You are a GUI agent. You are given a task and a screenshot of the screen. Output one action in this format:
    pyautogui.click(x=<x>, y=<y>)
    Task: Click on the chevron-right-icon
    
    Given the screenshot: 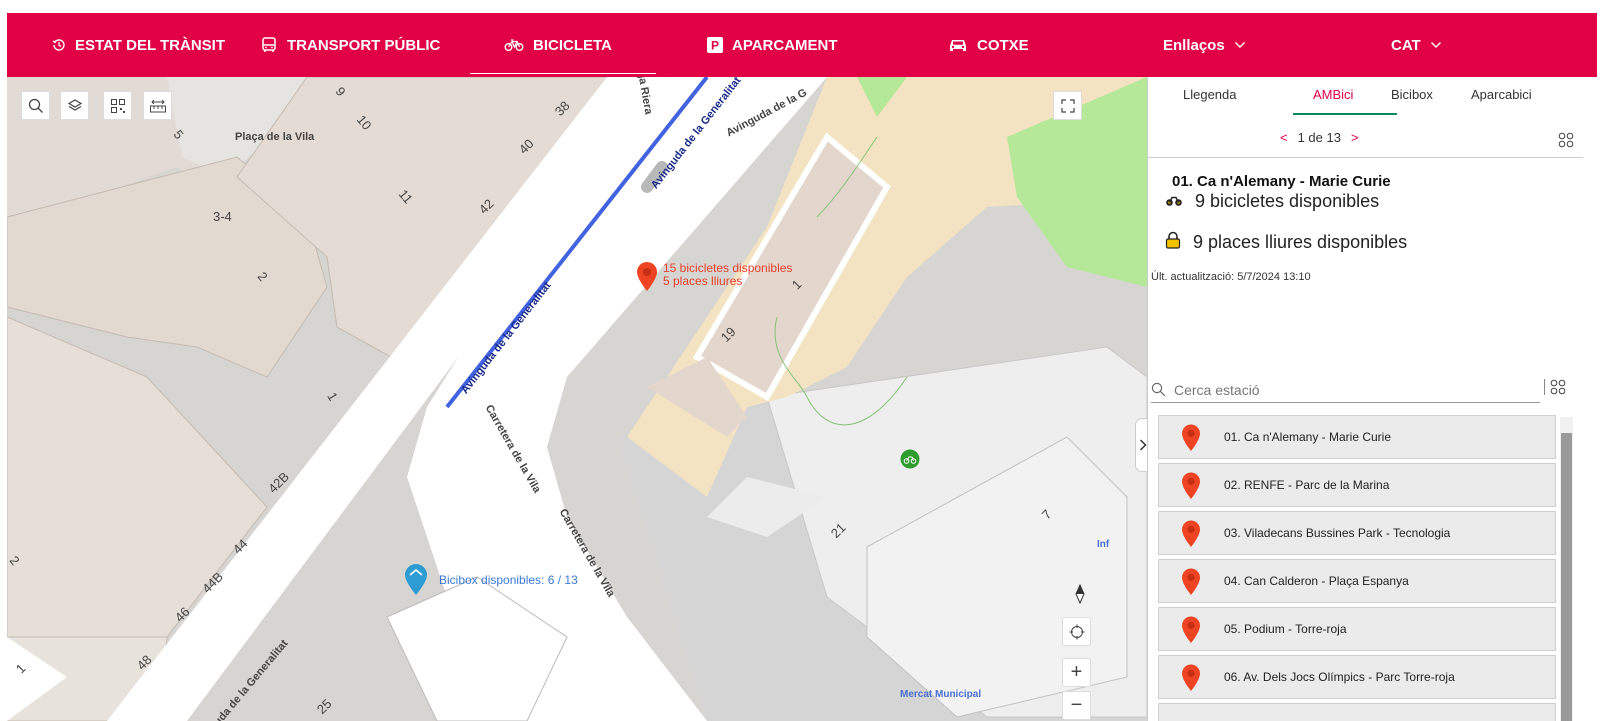 What is the action you would take?
    pyautogui.click(x=1143, y=445)
    